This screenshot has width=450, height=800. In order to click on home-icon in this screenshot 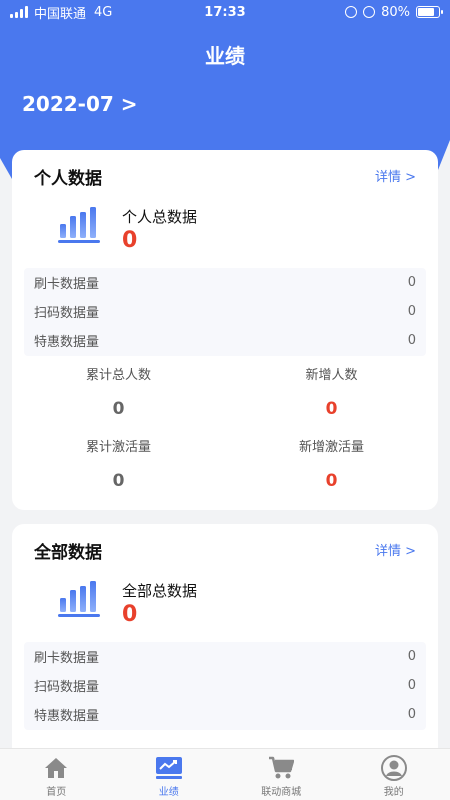, I will do `click(56, 768)`.